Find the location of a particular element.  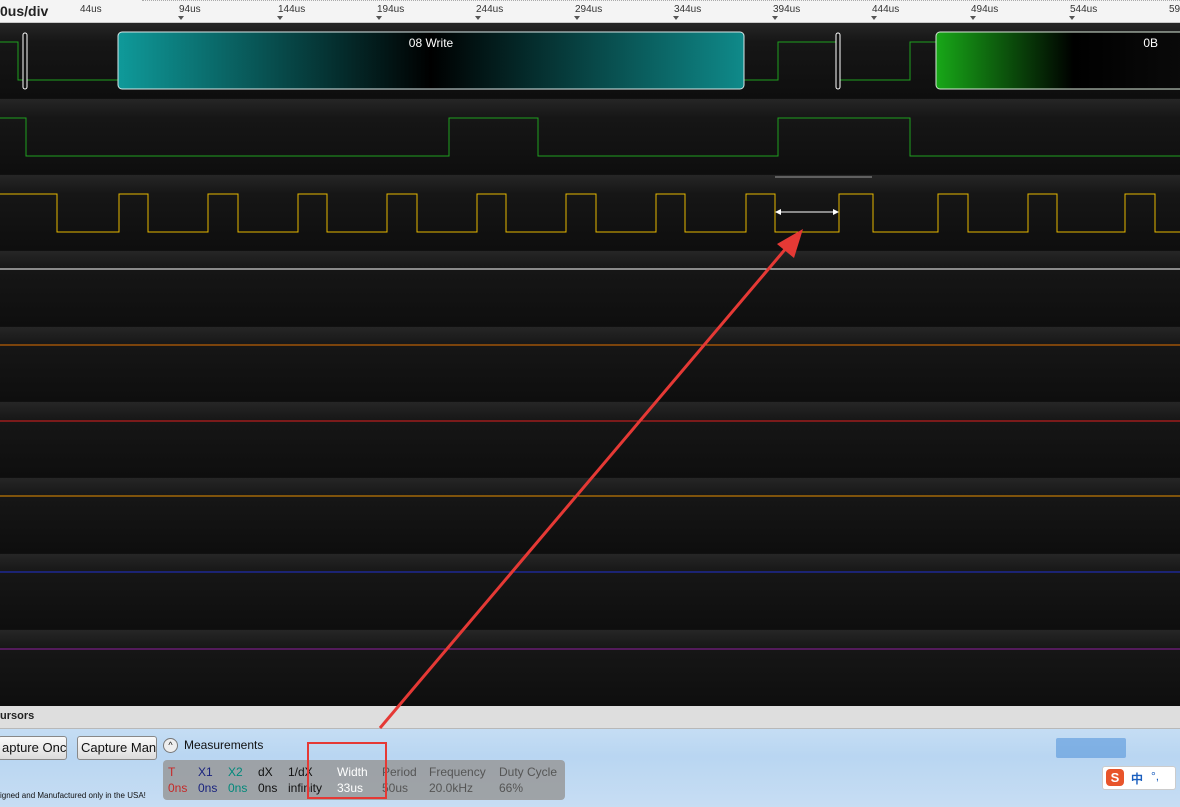

sogou-logo-icon: S is located at coordinates (1115, 777).